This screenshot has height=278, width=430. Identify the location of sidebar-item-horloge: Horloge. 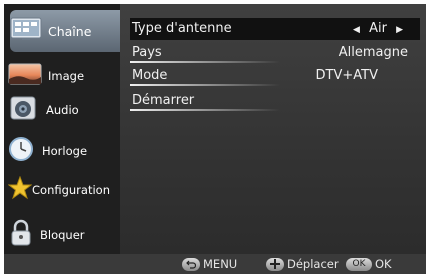
(64, 151).